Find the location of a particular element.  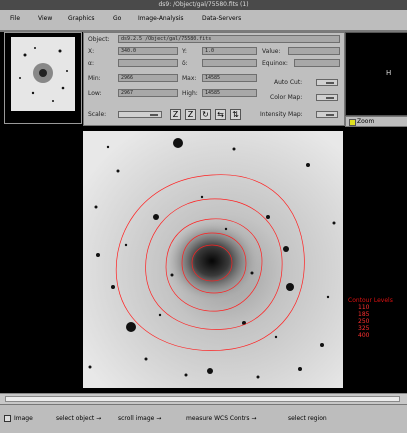

high-label: High: is located at coordinates (190, 93).